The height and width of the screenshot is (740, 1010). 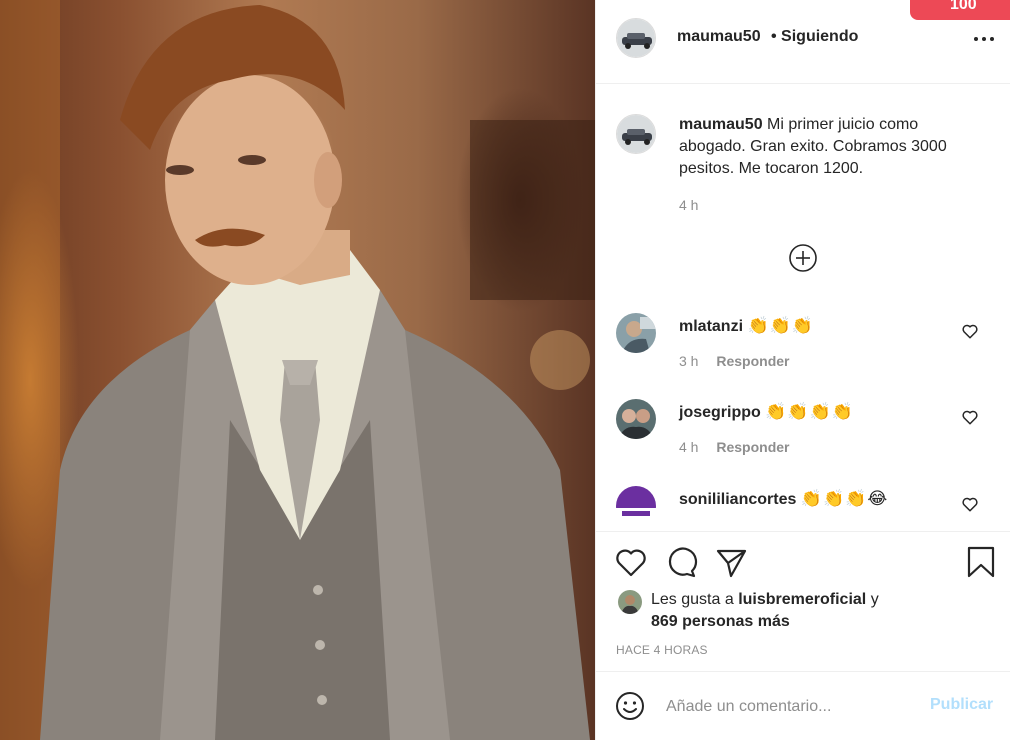 What do you see at coordinates (688, 361) in the screenshot?
I see `comment-time: 3 h` at bounding box center [688, 361].